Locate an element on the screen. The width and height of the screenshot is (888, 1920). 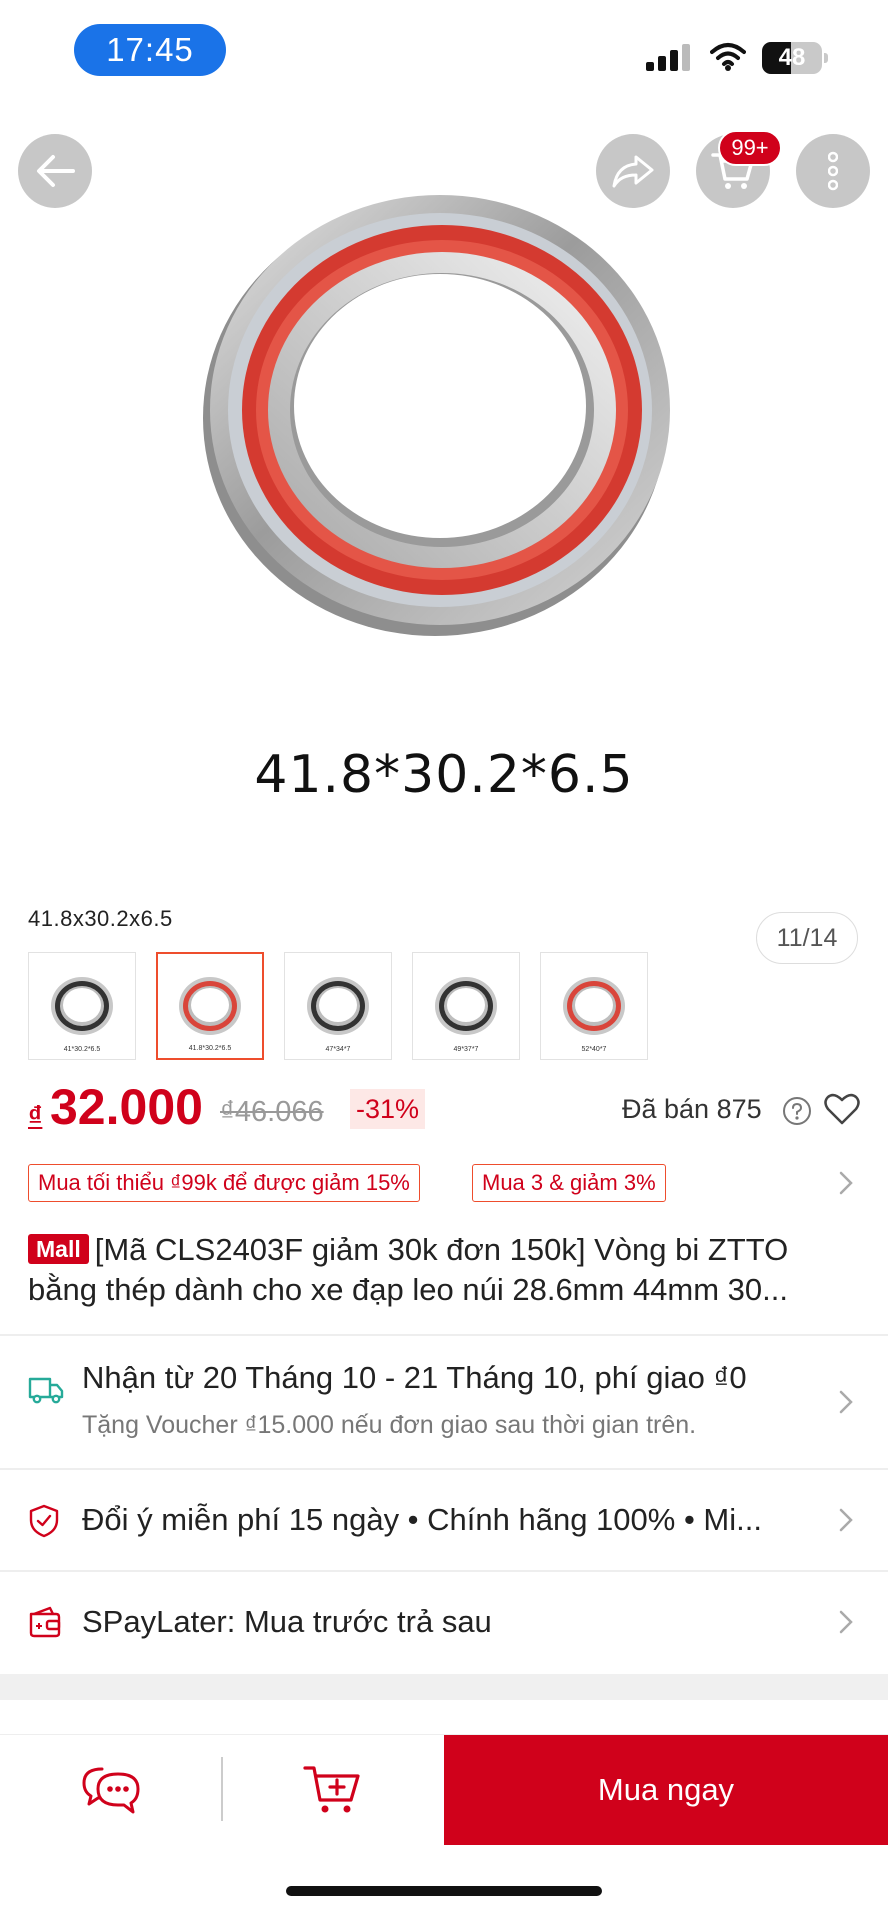
product-image is located at coordinates (436, 415).